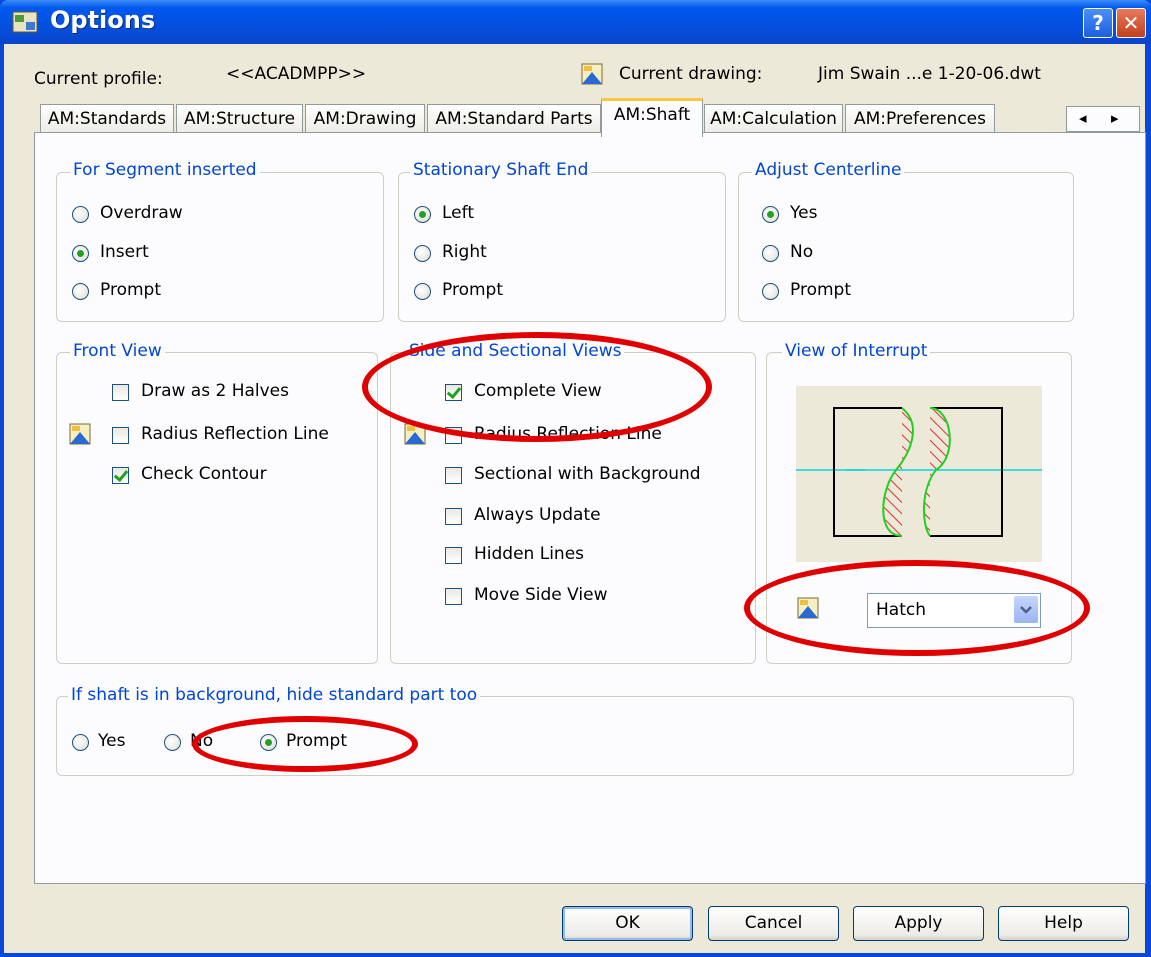 This screenshot has height=957, width=1151. What do you see at coordinates (268, 742) in the screenshot?
I see `background-prompt-radio` at bounding box center [268, 742].